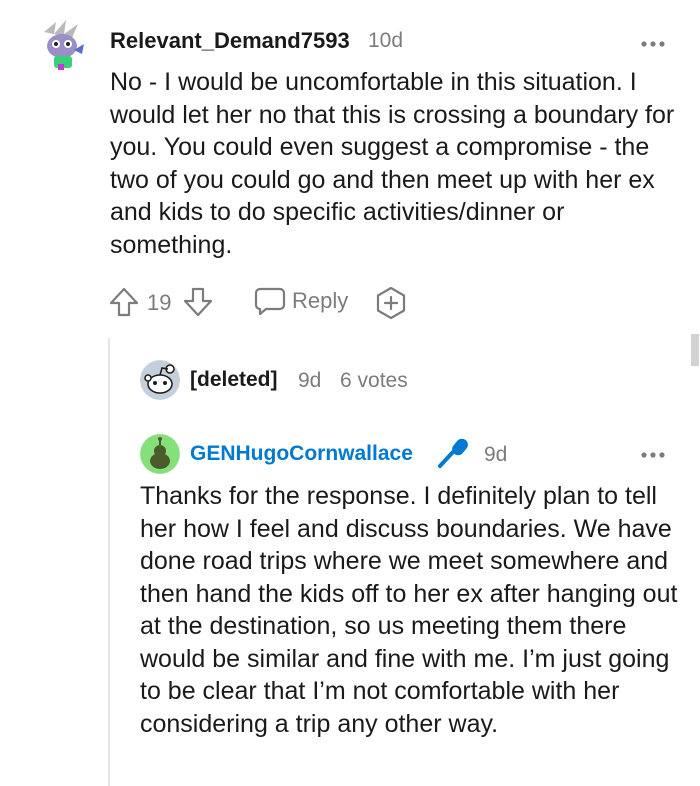 The height and width of the screenshot is (786, 700). Describe the element at coordinates (301, 454) in the screenshot. I see `op-username: GENHugoCornwallace` at that location.